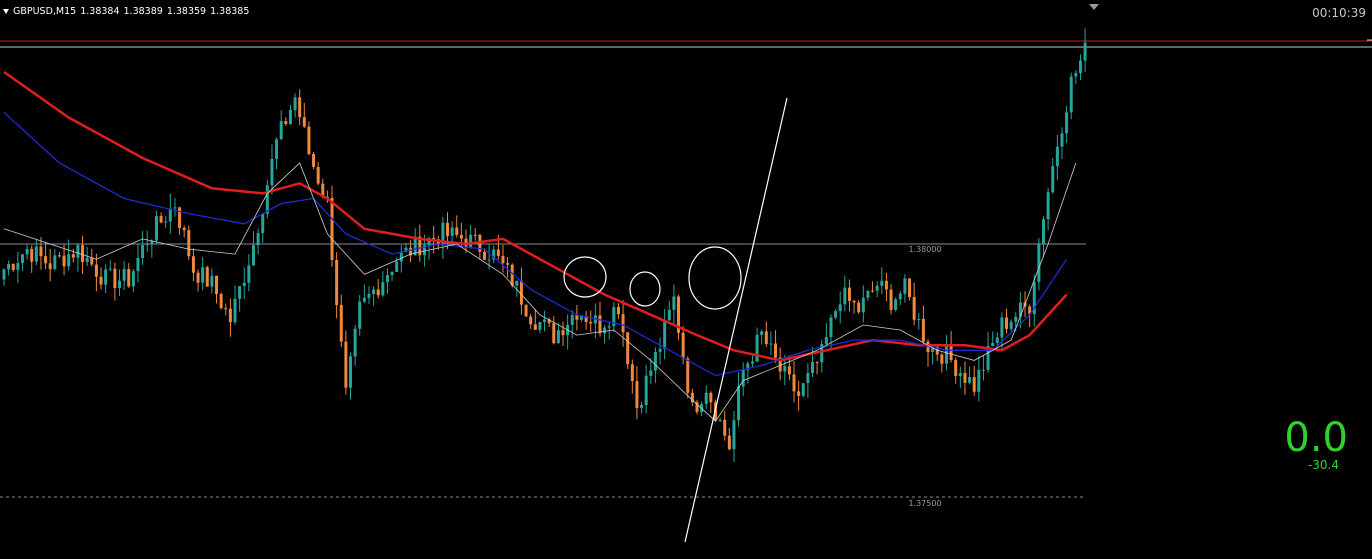 This screenshot has width=1372, height=559. What do you see at coordinates (1323, 465) in the screenshot?
I see `pnl-points: -30.4` at bounding box center [1323, 465].